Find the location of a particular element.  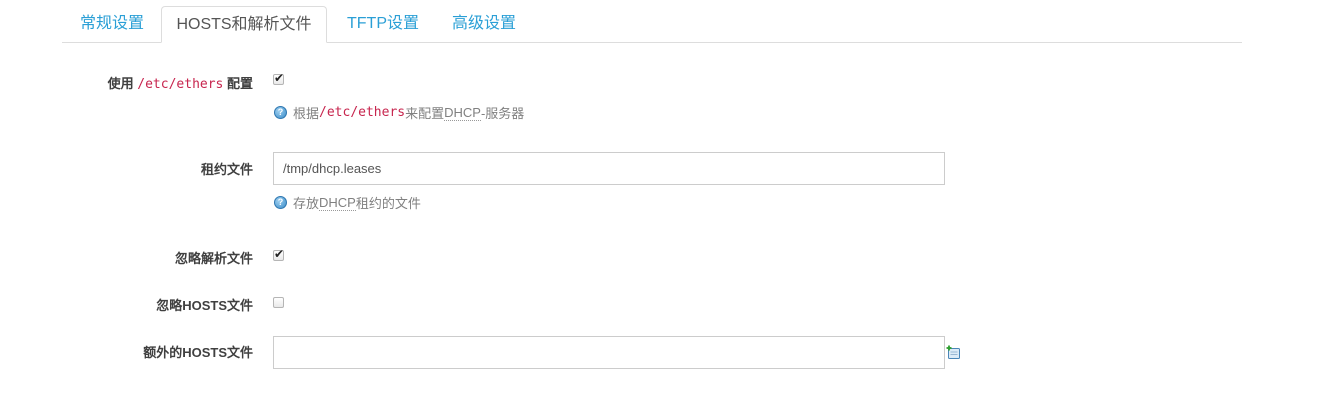

tab-advanced: 高级设置 is located at coordinates (484, 24).